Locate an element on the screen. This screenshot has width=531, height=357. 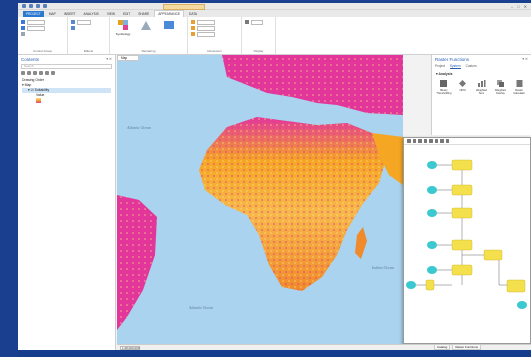
stretch-icon is located at coordinates (146, 25).